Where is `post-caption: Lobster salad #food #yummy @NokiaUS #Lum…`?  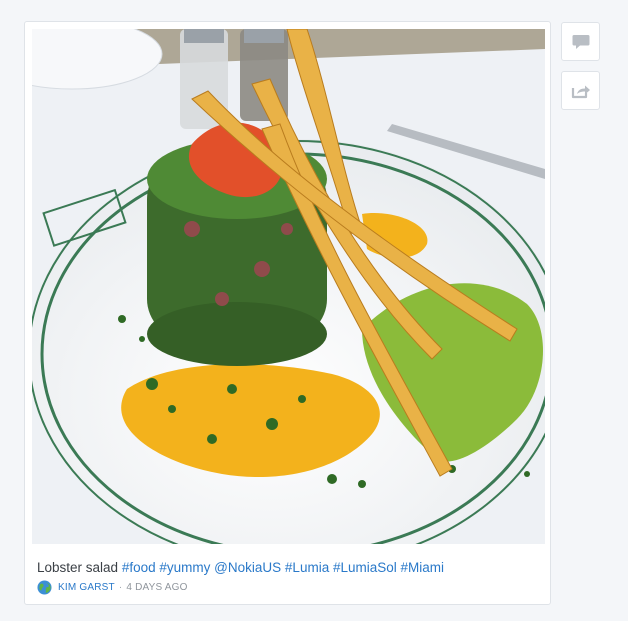
post-caption: Lobster salad #food #yummy @NokiaUS #Lum… is located at coordinates (240, 567).